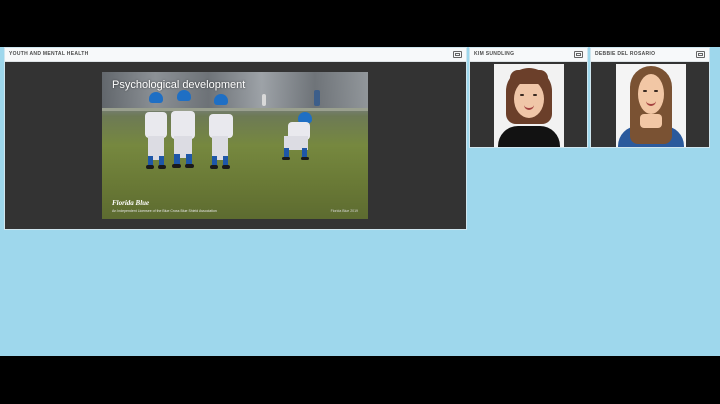 This screenshot has height=404, width=720. What do you see at coordinates (528, 55) in the screenshot?
I see `video-tile-header: KIM SUNDLING` at bounding box center [528, 55].